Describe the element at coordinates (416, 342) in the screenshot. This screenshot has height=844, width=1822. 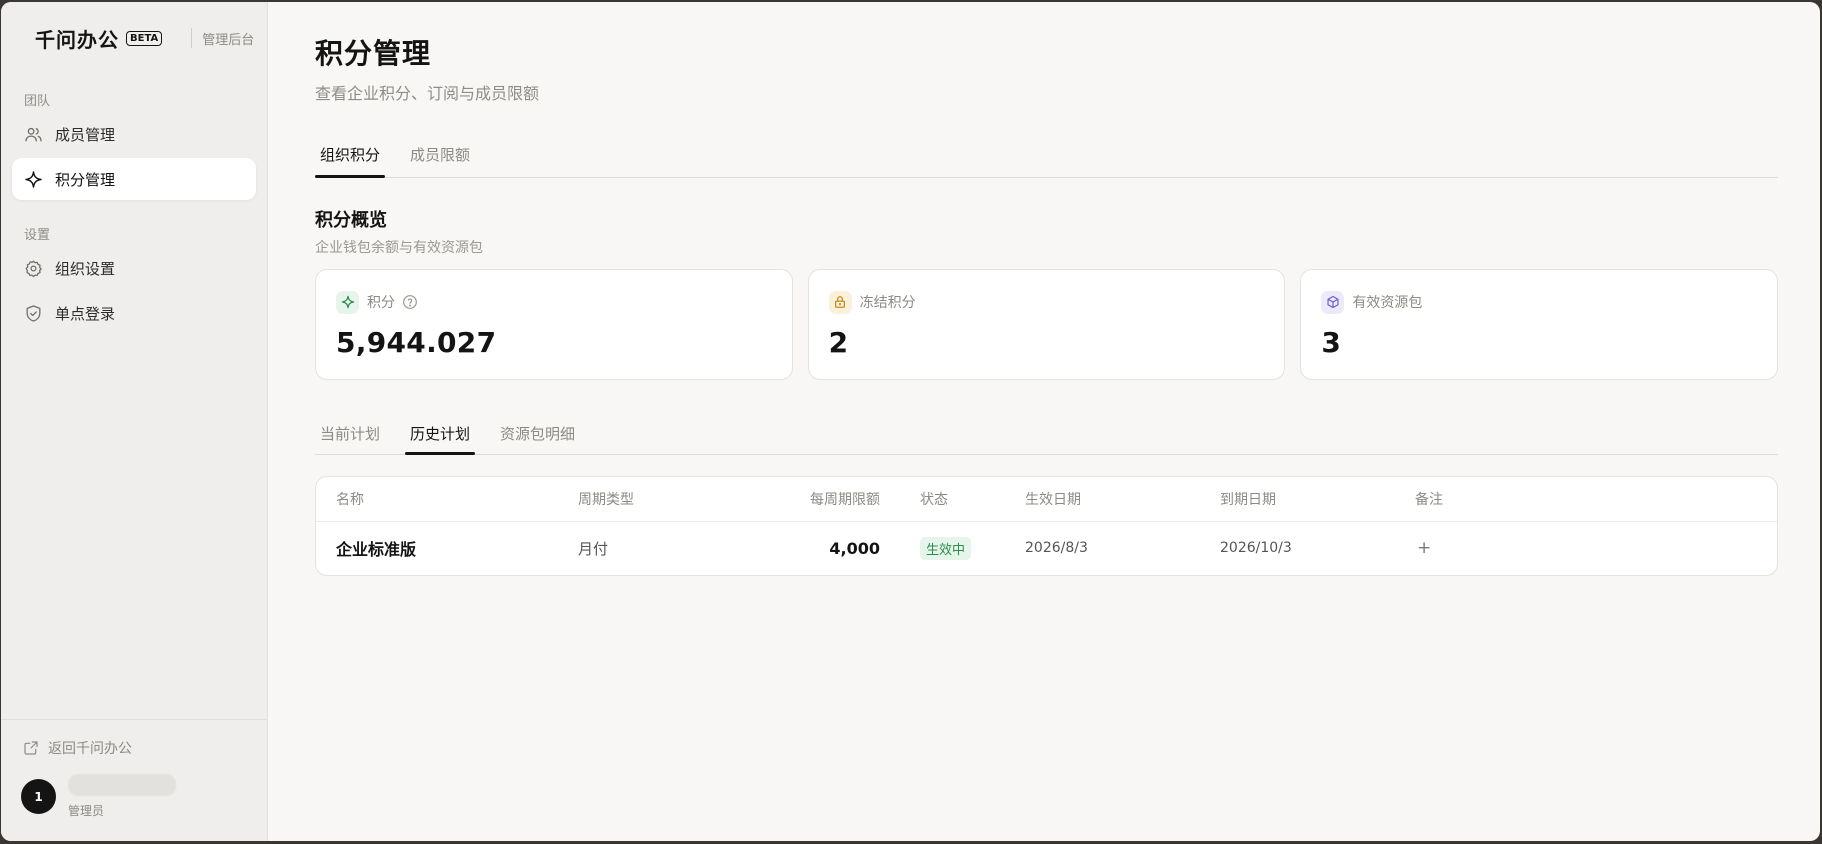
I see `credits-value: 5,944.027` at that location.